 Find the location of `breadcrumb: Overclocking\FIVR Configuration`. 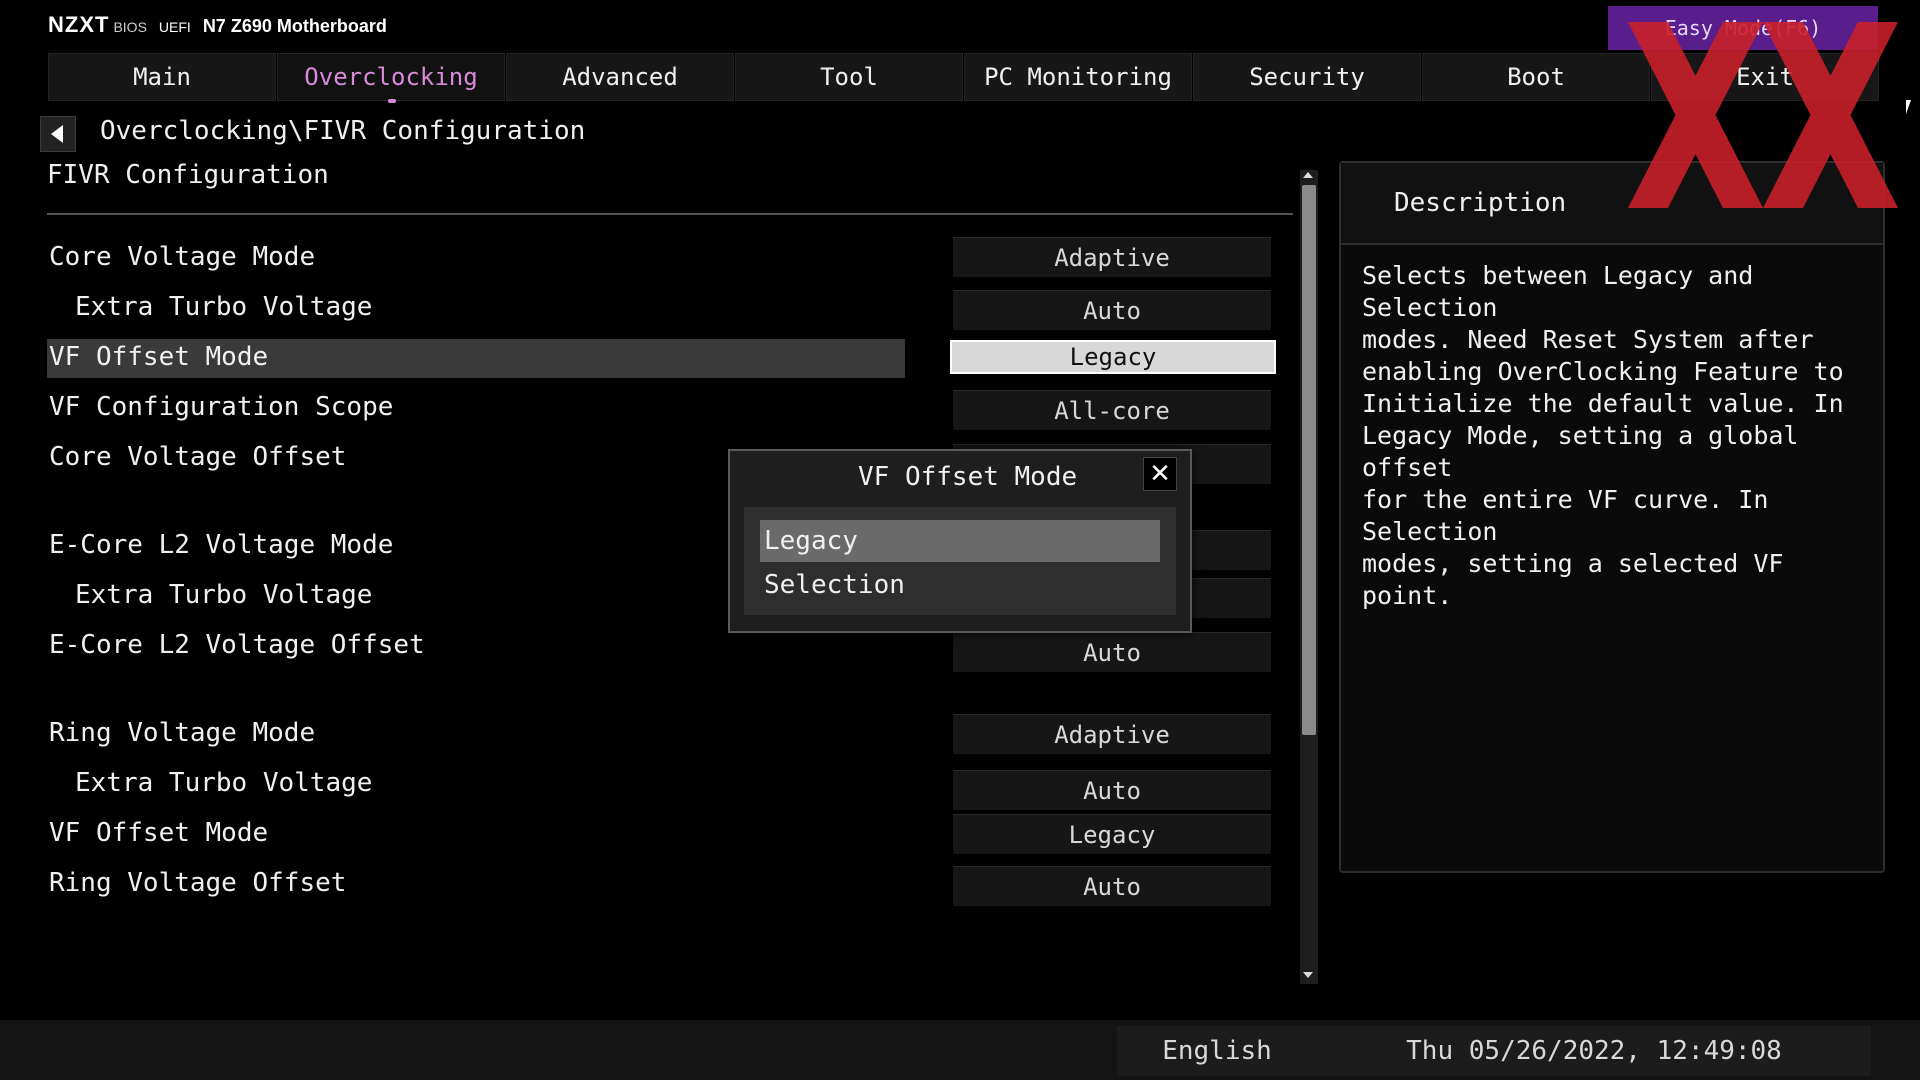

breadcrumb: Overclocking\FIVR Configuration is located at coordinates (343, 131).